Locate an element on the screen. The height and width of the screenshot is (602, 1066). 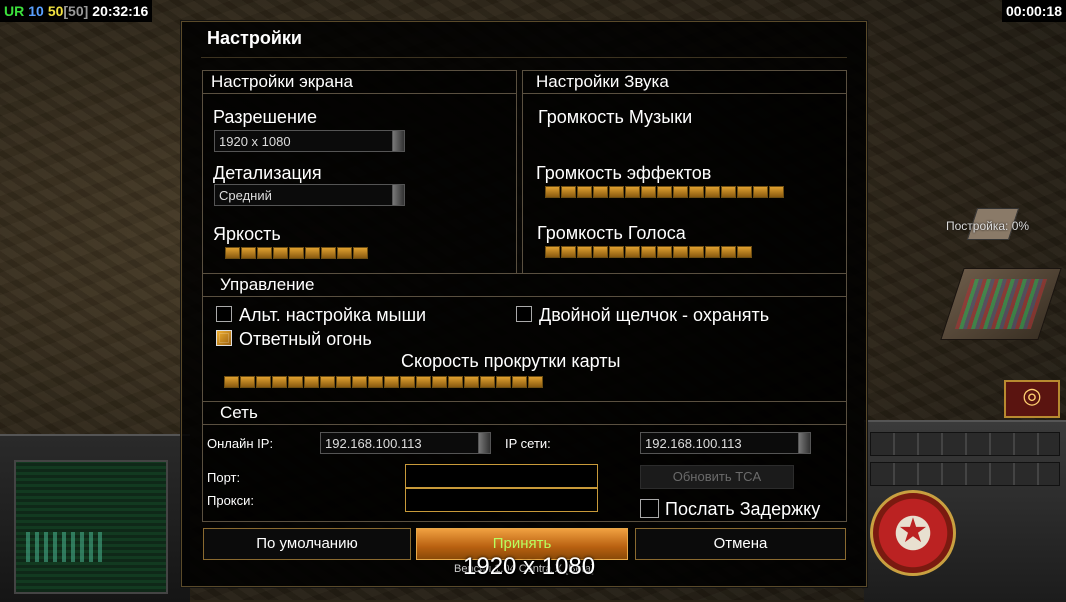
screen-settings-heading: Настройки экрана is located at coordinates (359, 82).